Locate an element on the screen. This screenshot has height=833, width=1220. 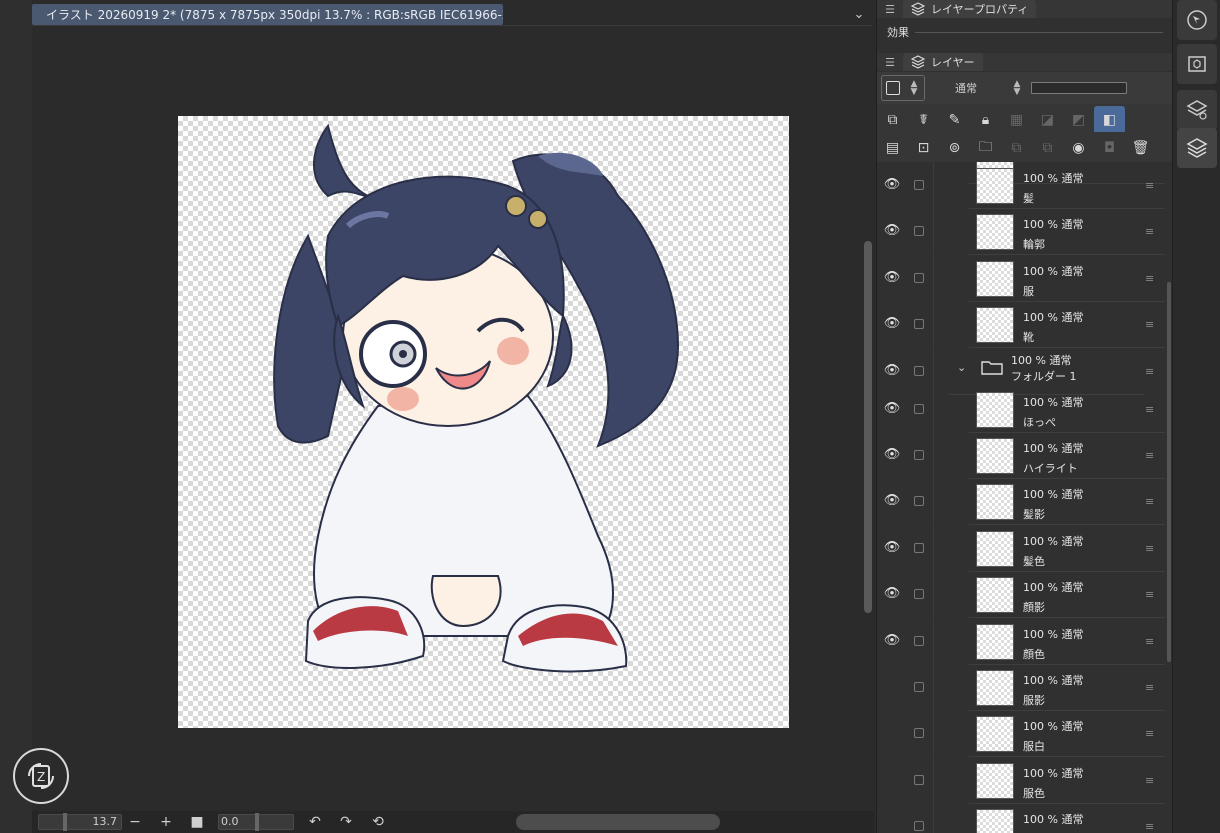
ruler-enable-icon: ◩ is located at coordinates (1078, 120).